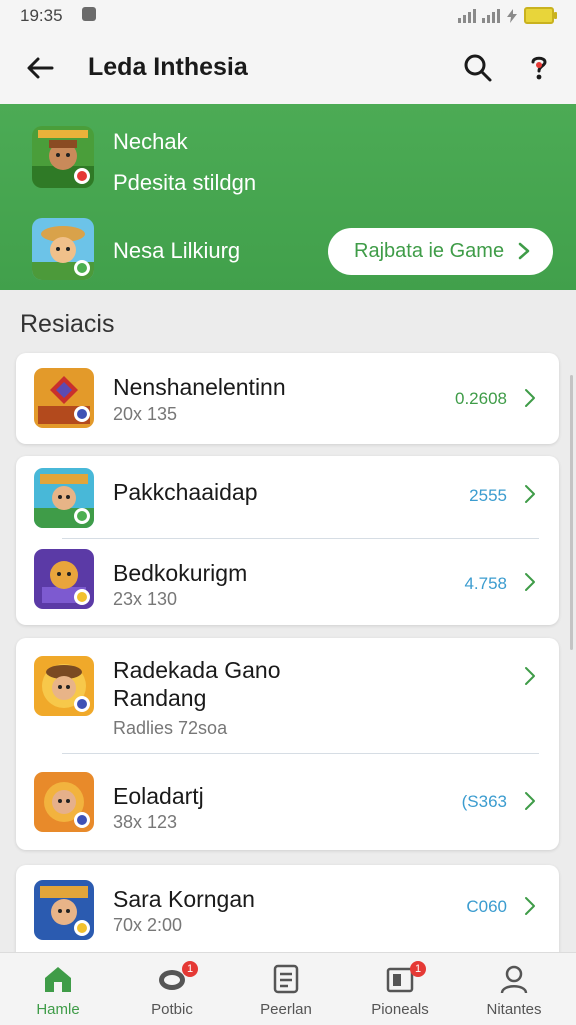  Describe the element at coordinates (286, 1009) in the screenshot. I see `nav-label: Peerlan` at that location.